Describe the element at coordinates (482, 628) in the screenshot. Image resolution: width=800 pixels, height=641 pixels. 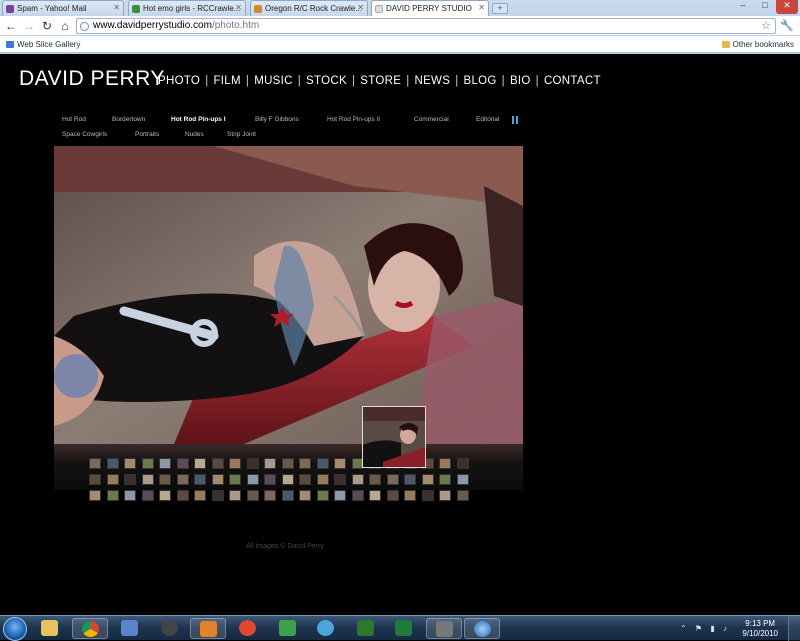
I see `taskbar-ie-window` at that location.